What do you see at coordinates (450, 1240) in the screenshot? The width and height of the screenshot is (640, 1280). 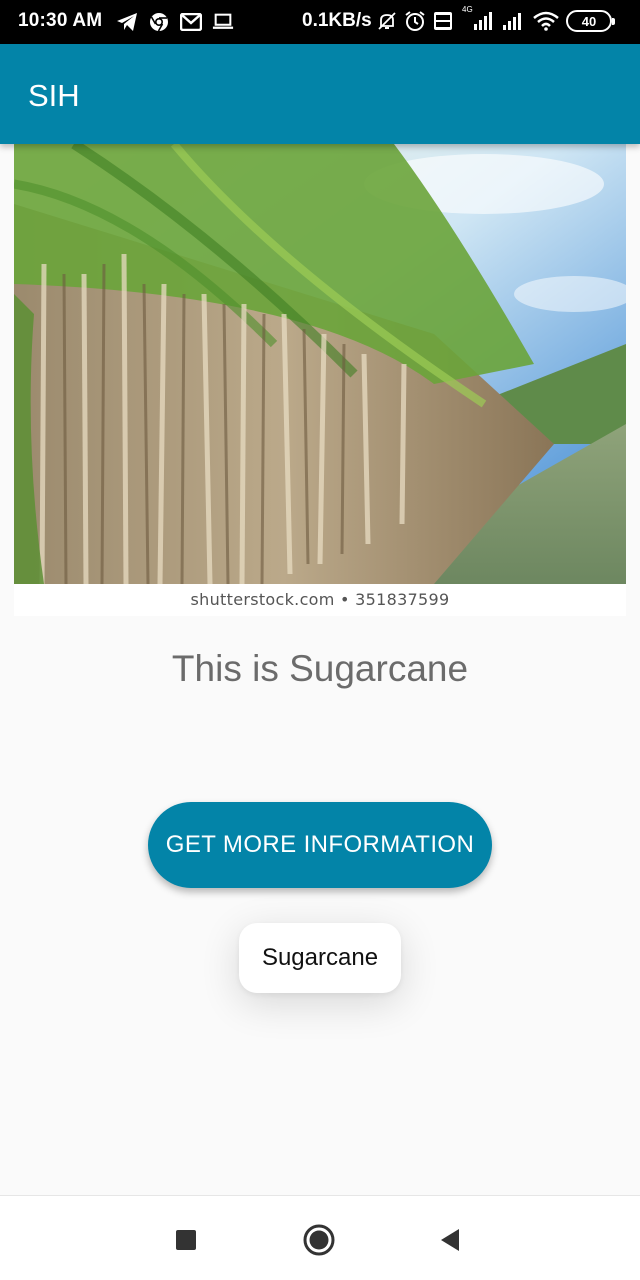 I see `back-triangle-icon` at bounding box center [450, 1240].